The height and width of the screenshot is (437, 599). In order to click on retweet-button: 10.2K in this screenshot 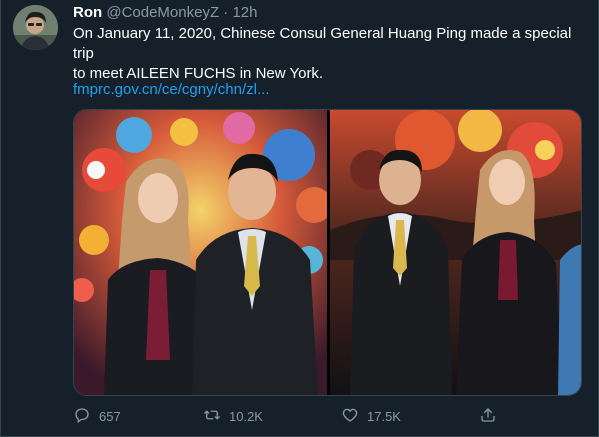, I will do `click(233, 416)`.